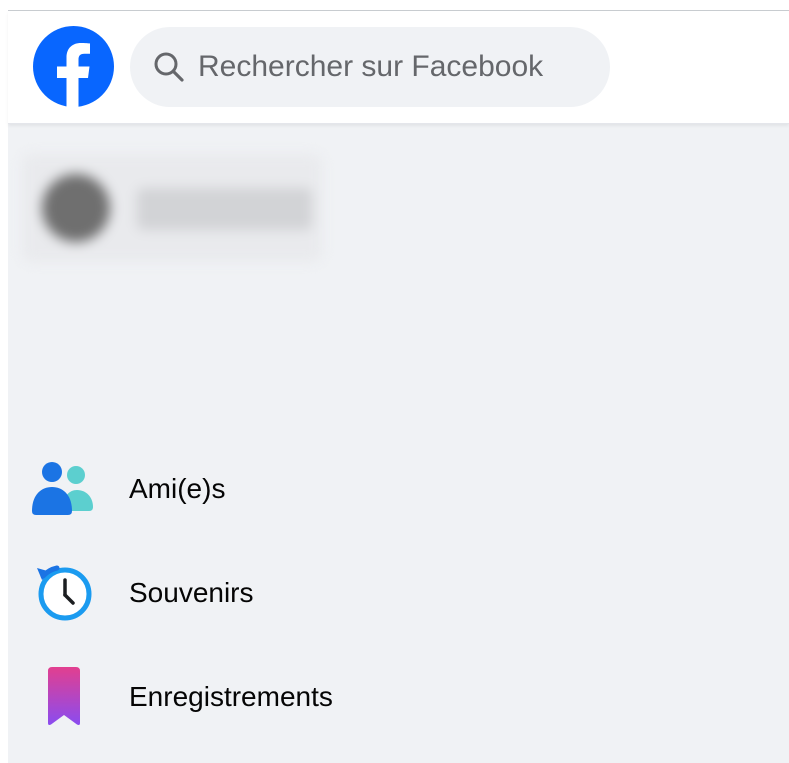 This screenshot has height=763, width=789. Describe the element at coordinates (73, 66) in the screenshot. I see `facebook-logo-icon` at that location.